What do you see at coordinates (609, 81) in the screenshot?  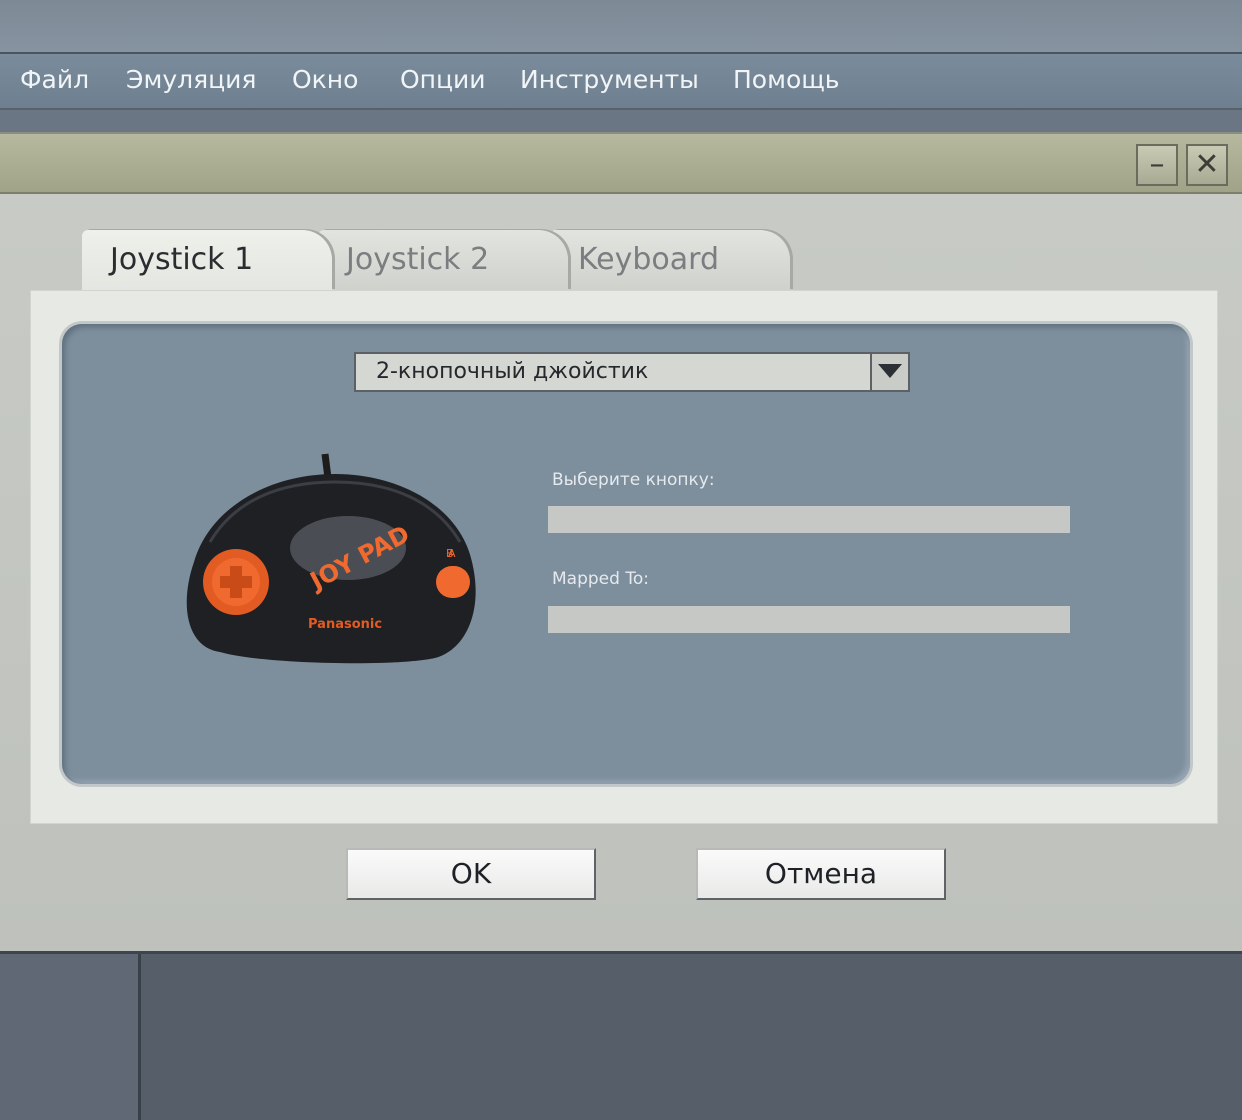 I see `menu-tools: Инструменты` at bounding box center [609, 81].